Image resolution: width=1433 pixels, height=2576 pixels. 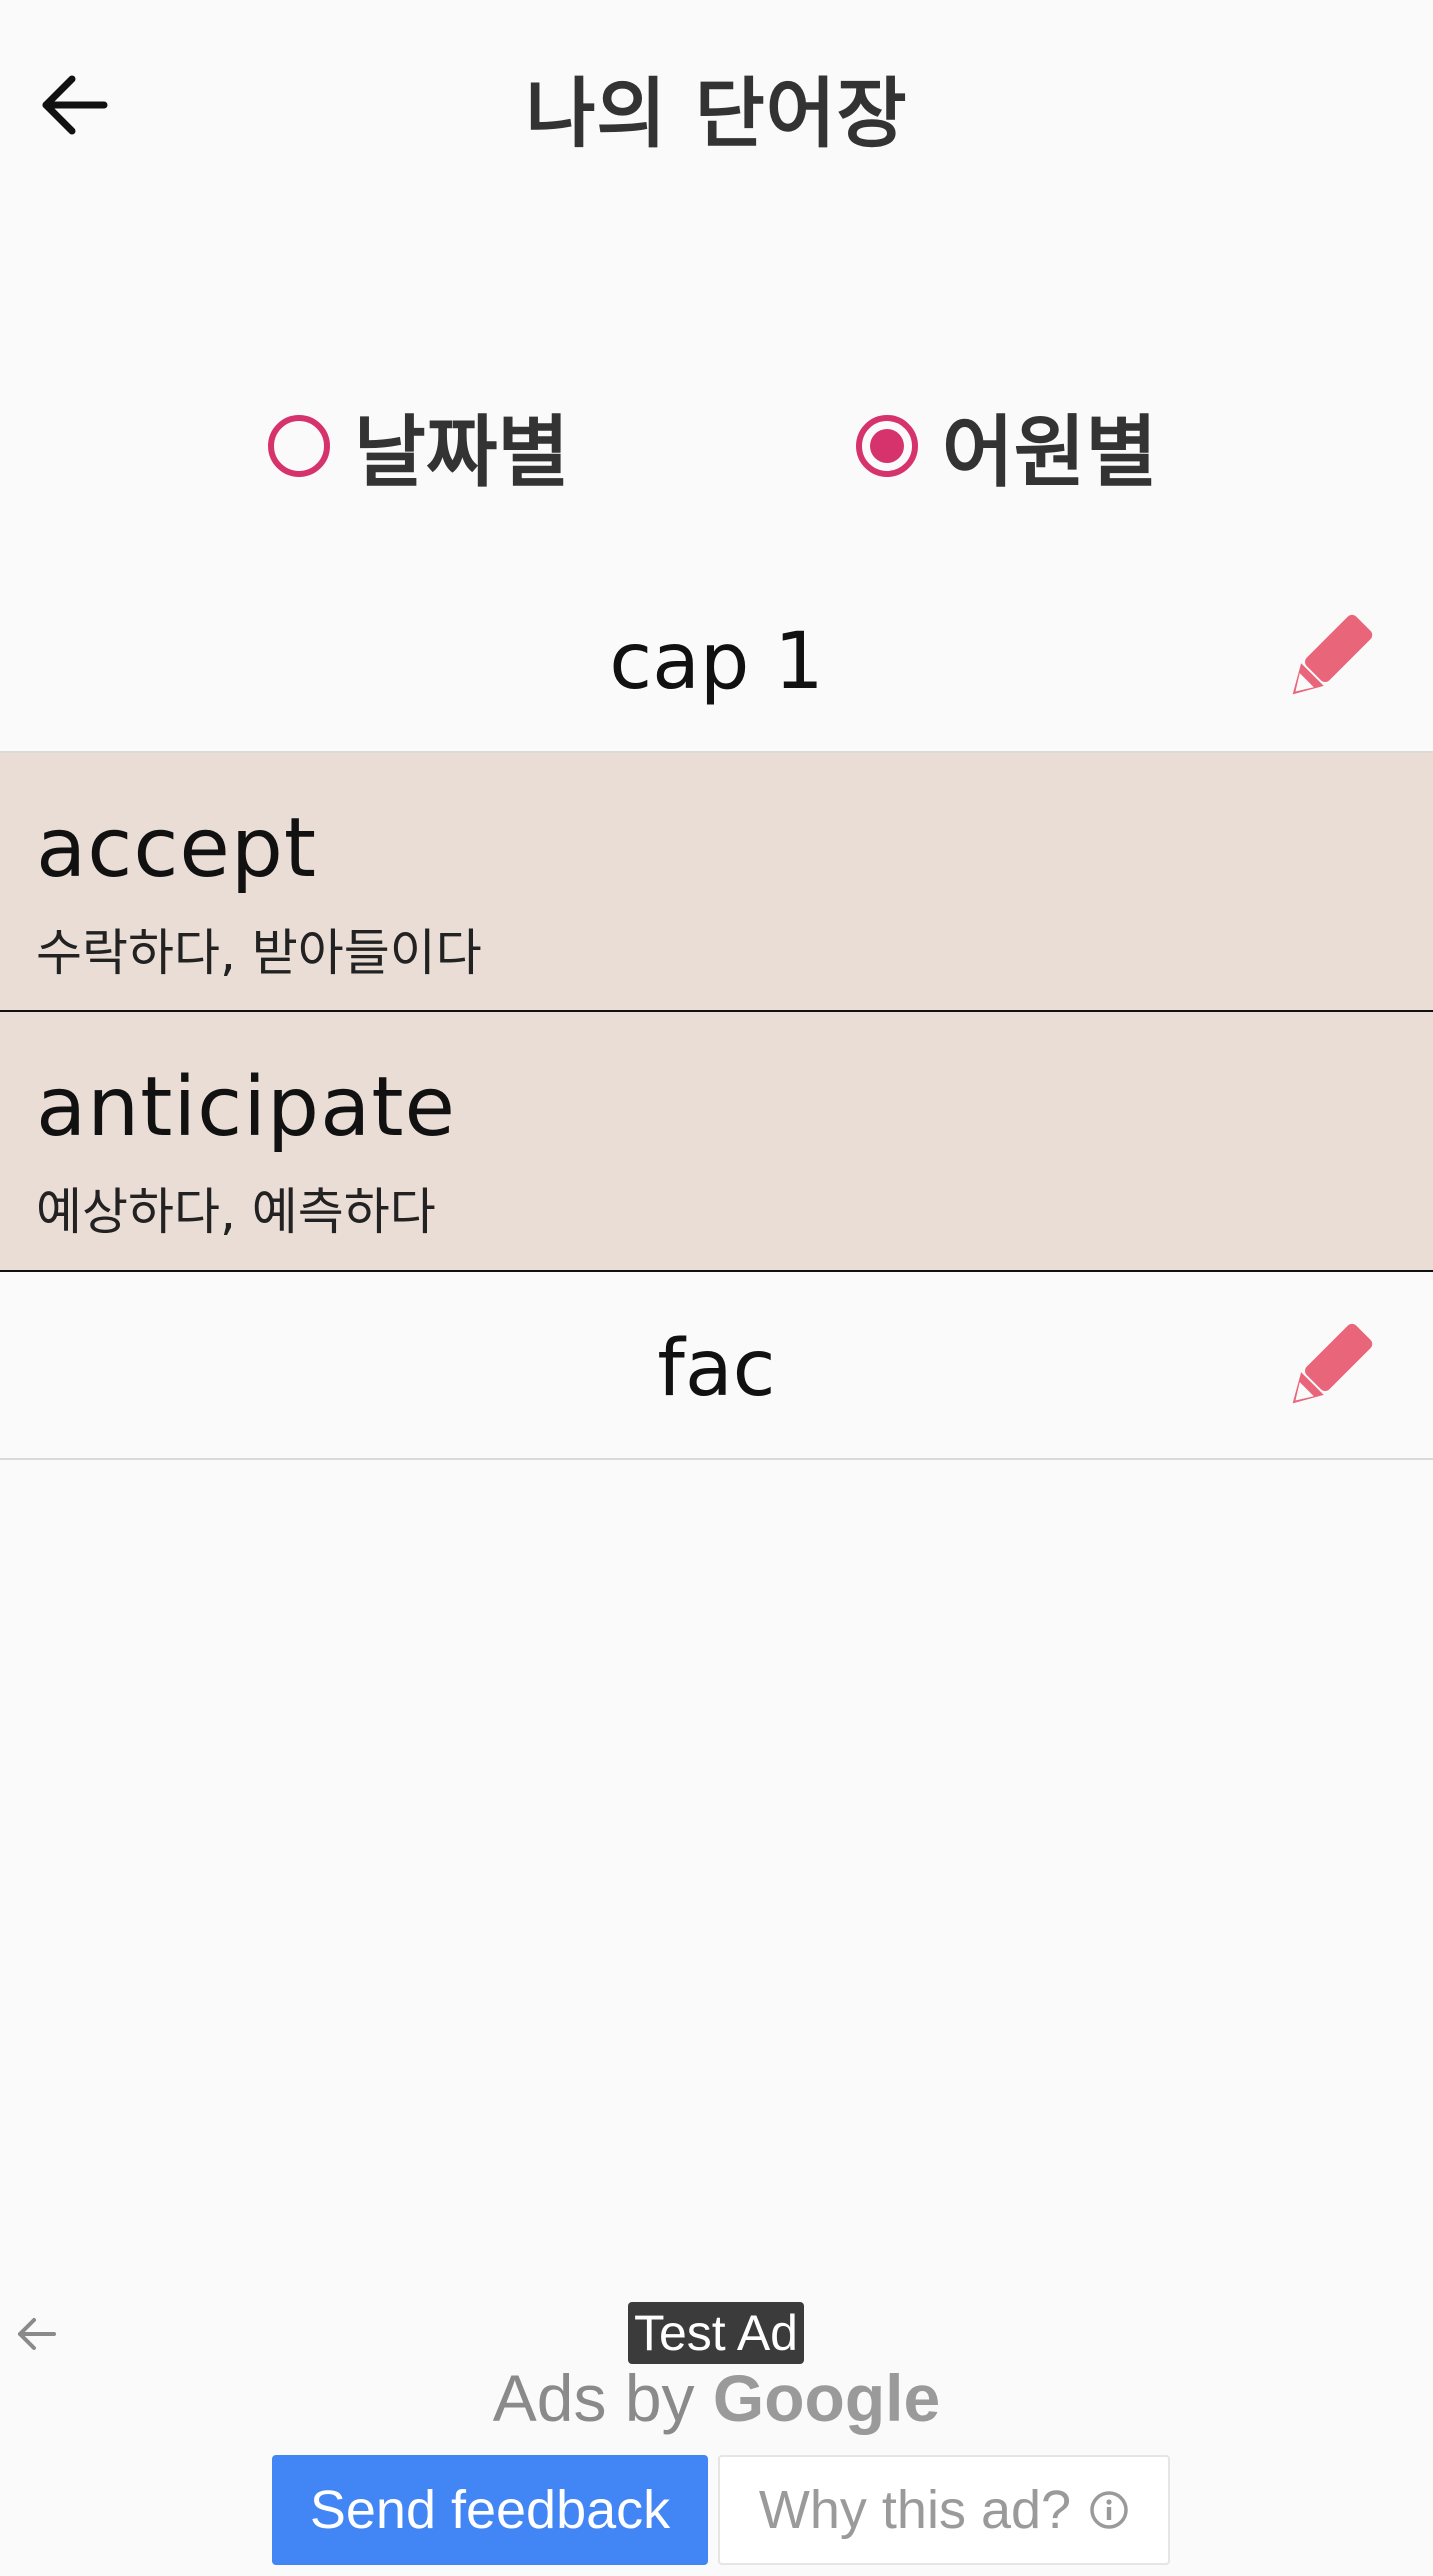 What do you see at coordinates (246, 1107) in the screenshot?
I see `word-text: anticipate` at bounding box center [246, 1107].